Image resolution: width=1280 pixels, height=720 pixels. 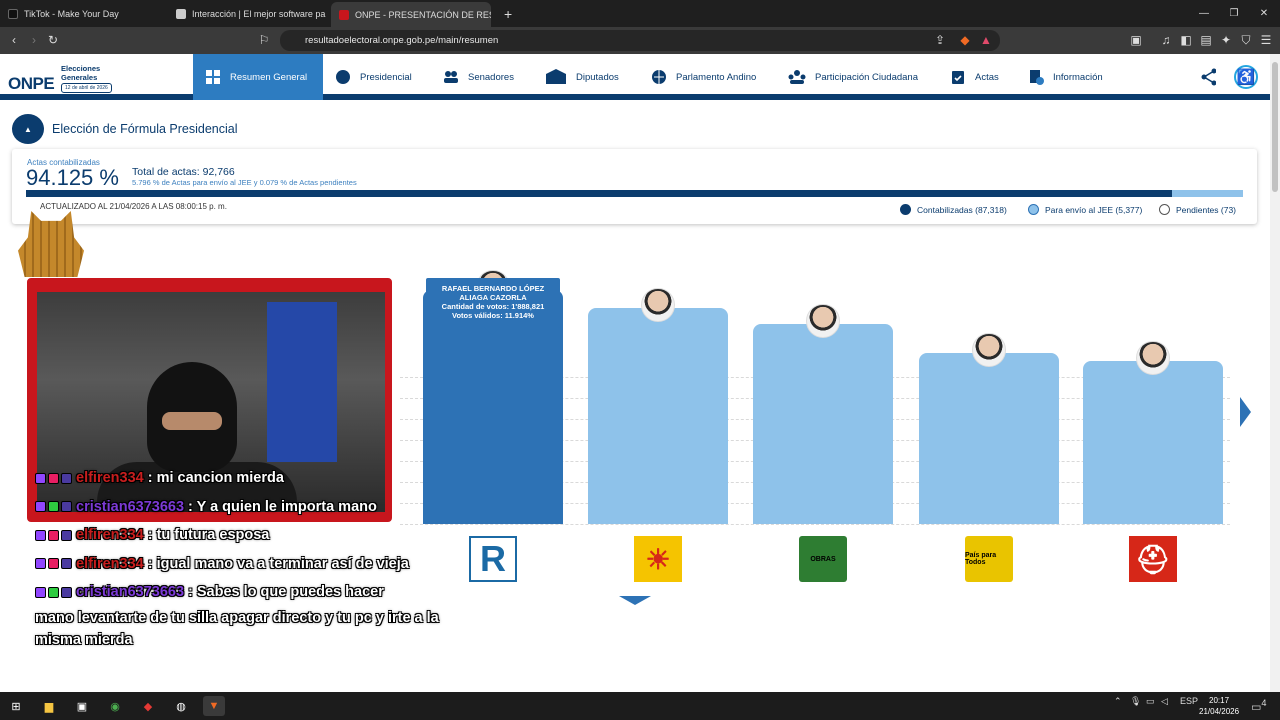 What do you see at coordinates (1136, 40) in the screenshot?
I see `screenshot-icon: ▣` at bounding box center [1136, 40].